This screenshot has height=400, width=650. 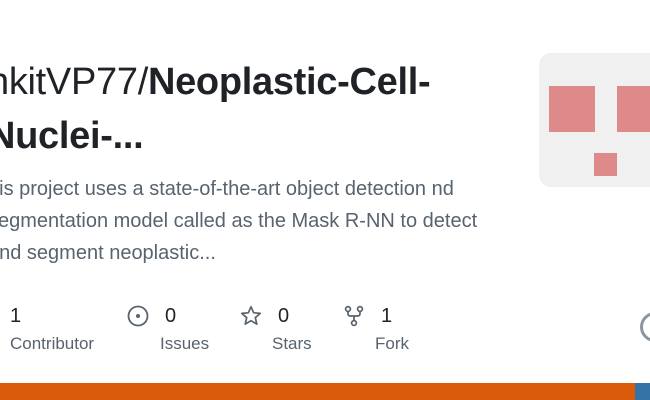 What do you see at coordinates (284, 315) in the screenshot?
I see `stars-count: 0` at bounding box center [284, 315].